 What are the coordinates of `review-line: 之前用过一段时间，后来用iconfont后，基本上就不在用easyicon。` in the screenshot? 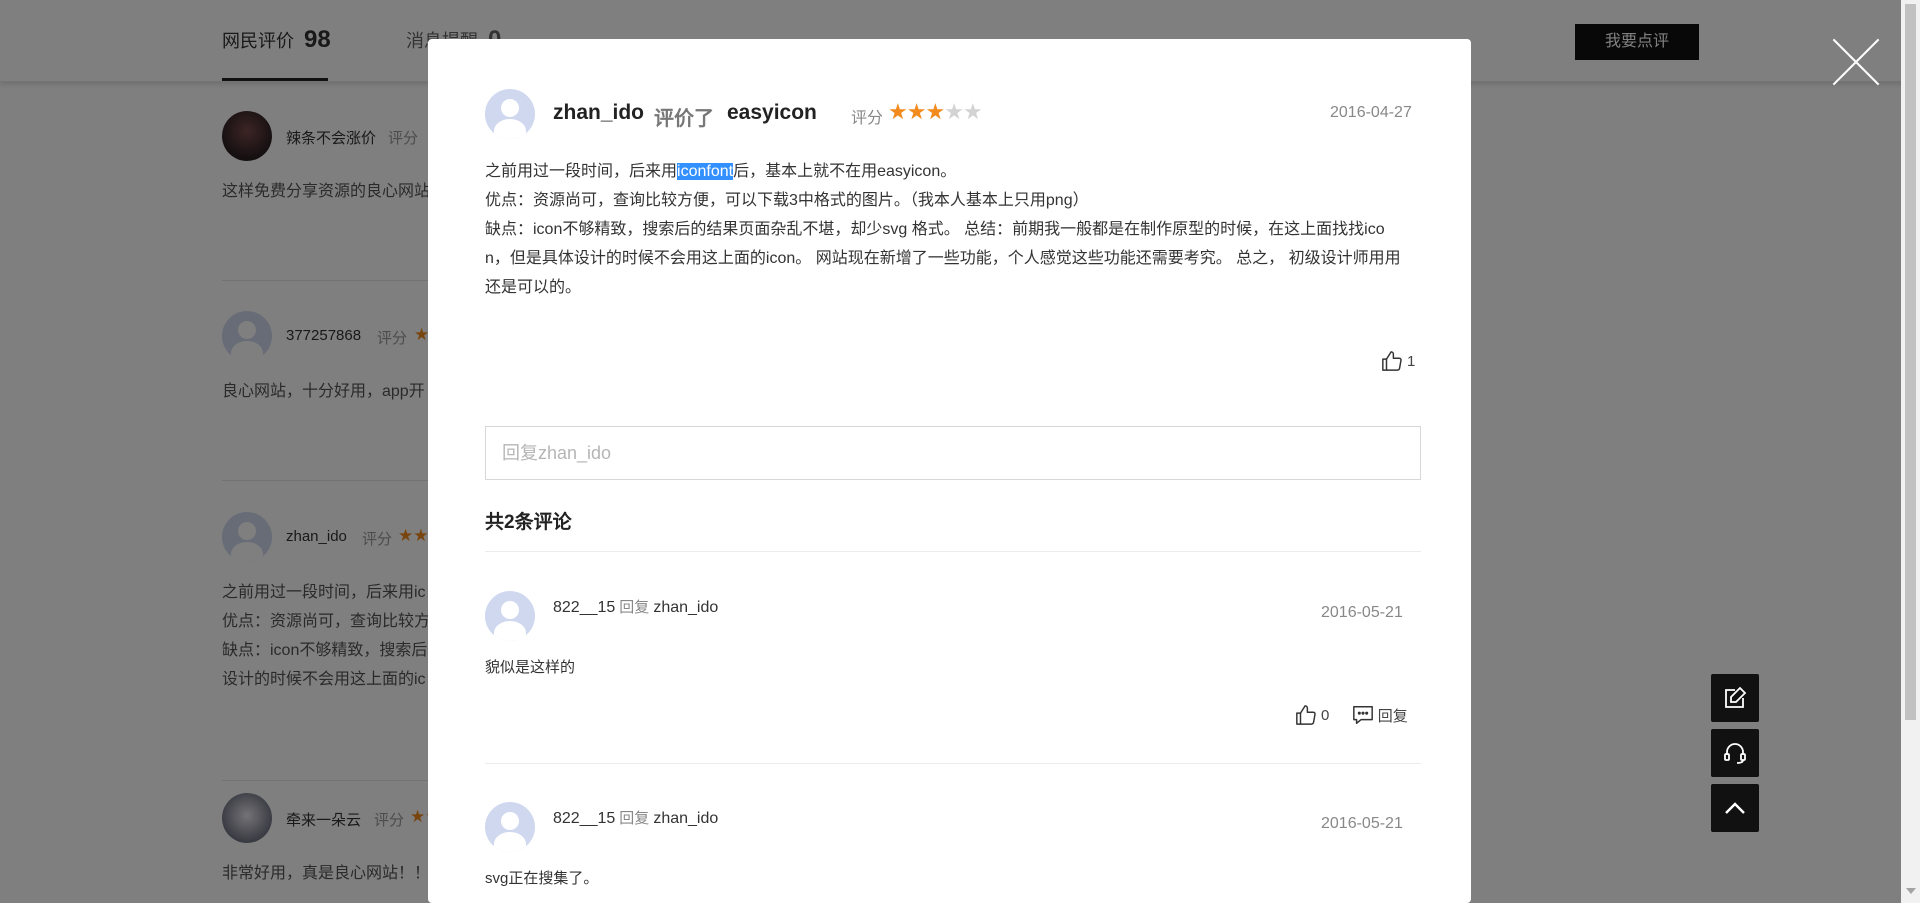 It's located at (955, 171).